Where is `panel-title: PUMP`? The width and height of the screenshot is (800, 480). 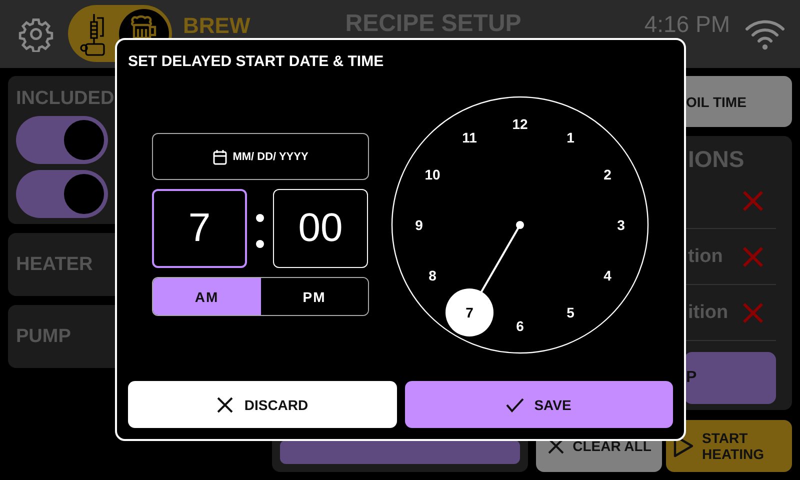
panel-title: PUMP is located at coordinates (43, 337).